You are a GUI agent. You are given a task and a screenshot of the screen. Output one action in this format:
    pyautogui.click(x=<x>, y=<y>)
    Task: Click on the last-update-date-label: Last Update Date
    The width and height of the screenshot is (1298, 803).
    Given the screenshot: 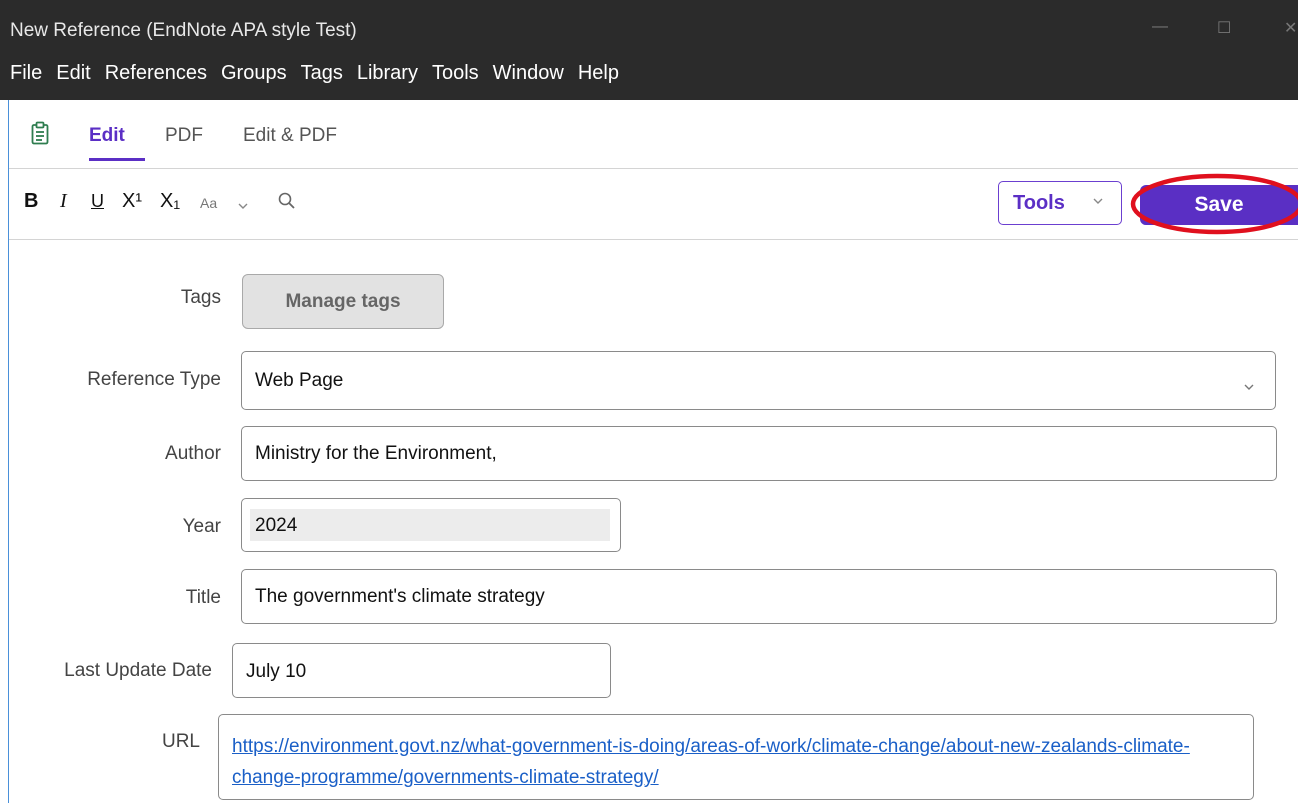 What is the action you would take?
    pyautogui.click(x=138, y=670)
    